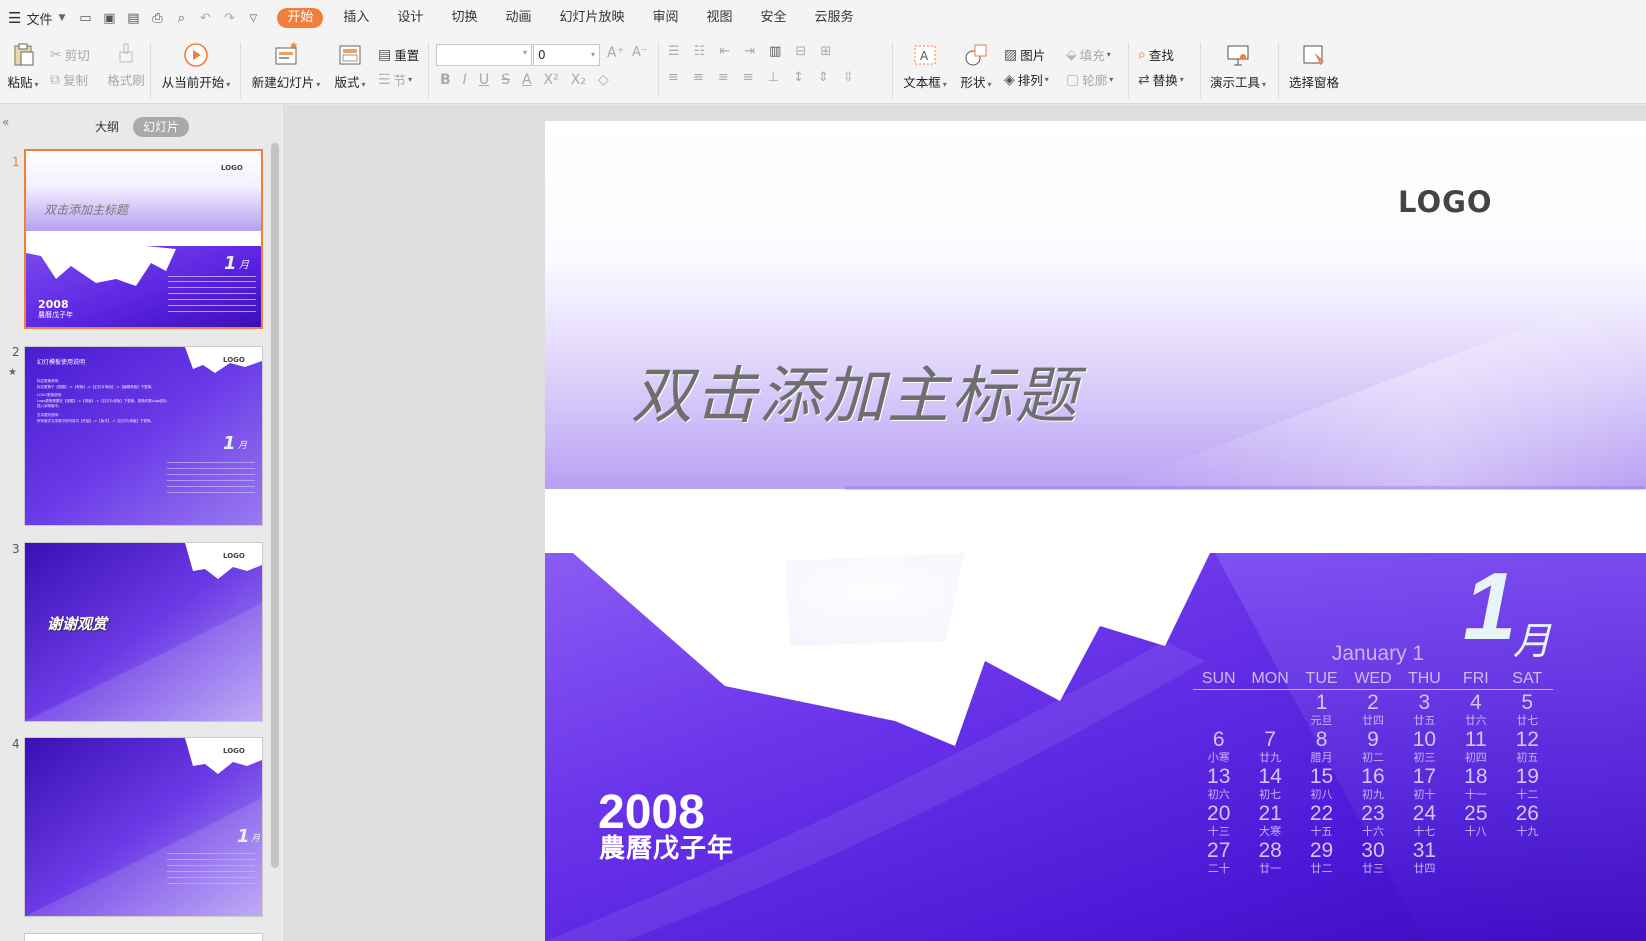 This screenshot has height=941, width=1646. What do you see at coordinates (23, 66) in the screenshot?
I see `paste-button: 粘贴 ▾` at bounding box center [23, 66].